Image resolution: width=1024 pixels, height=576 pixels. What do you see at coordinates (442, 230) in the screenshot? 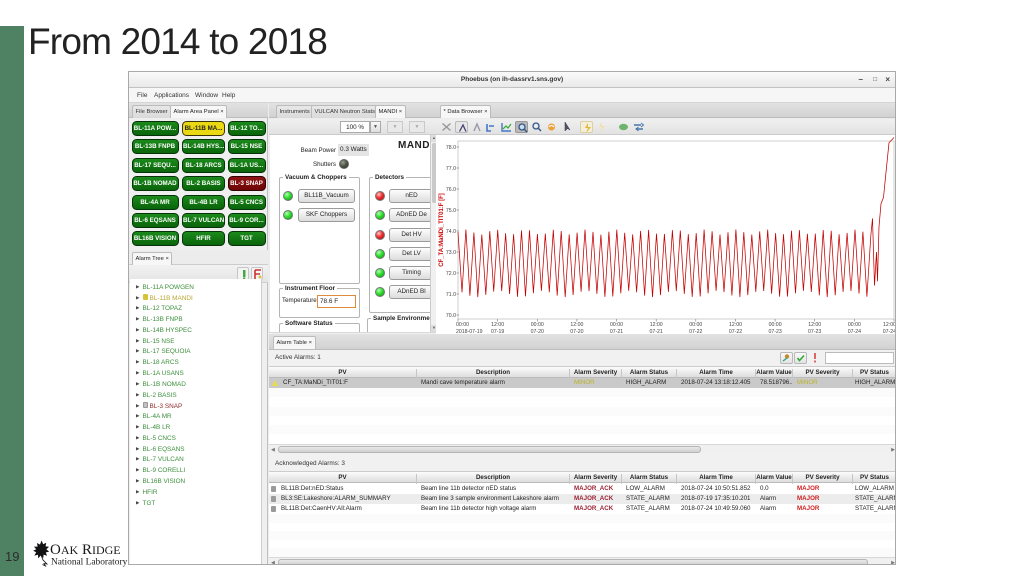
I see `svg-text: CF_TA:MaNDi_TIT01:F [F]` at bounding box center [442, 230].